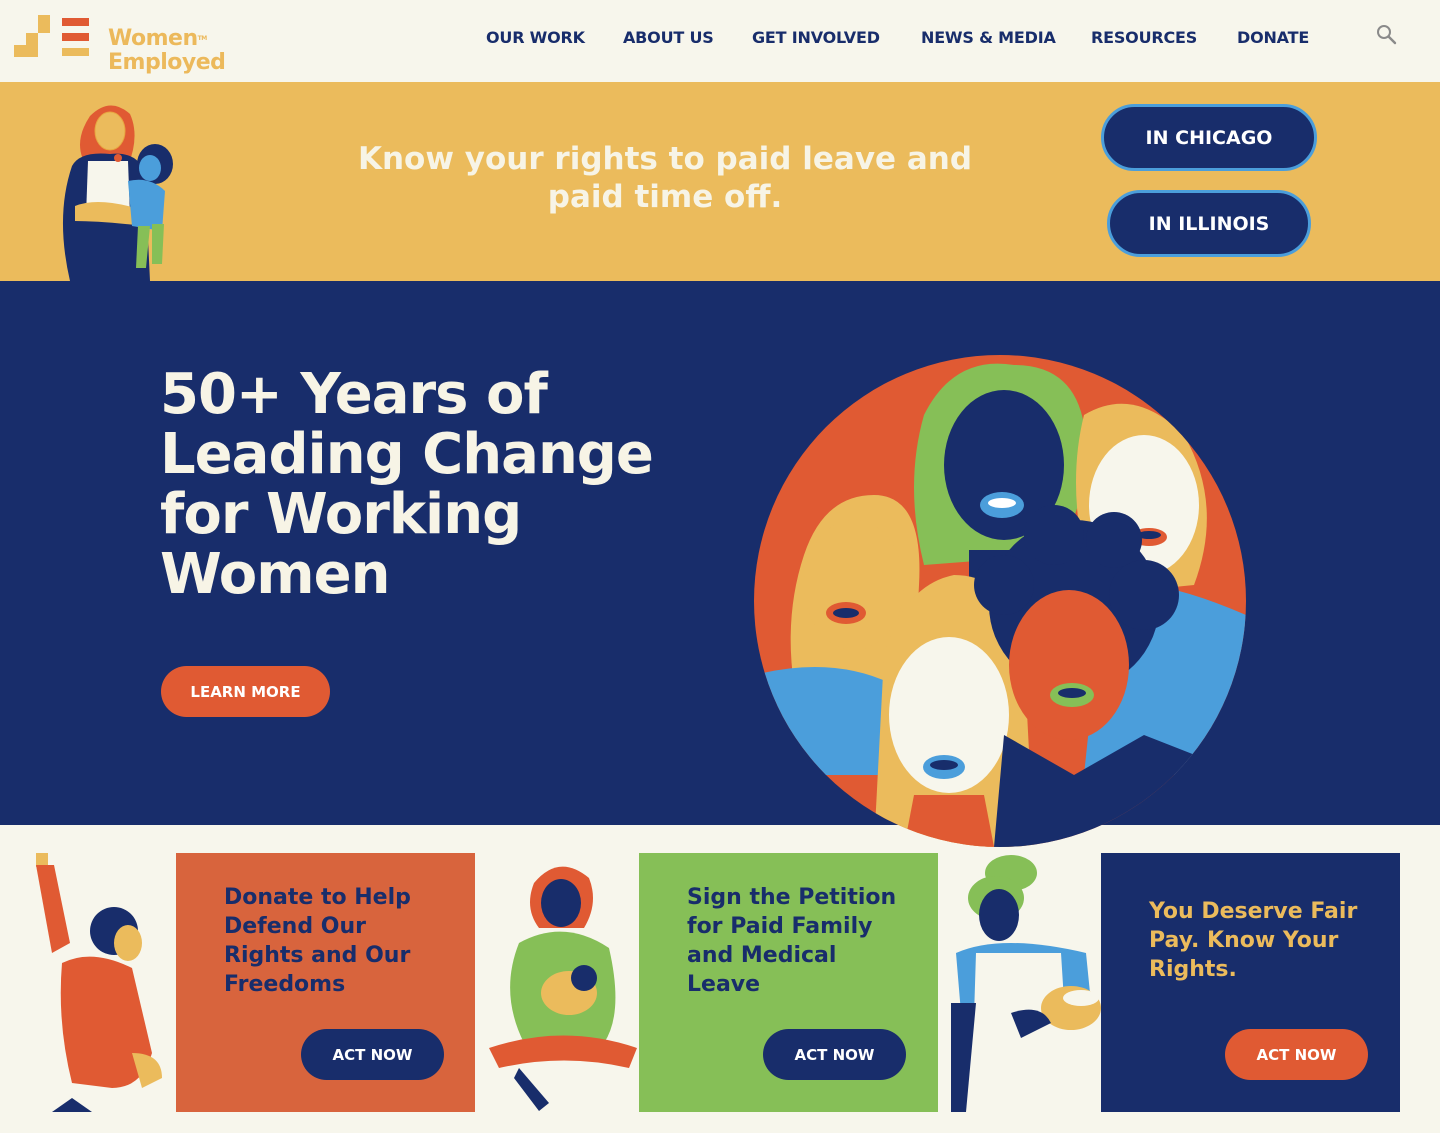  Describe the element at coordinates (202, 38) in the screenshot. I see `logo-tm: TM` at that location.